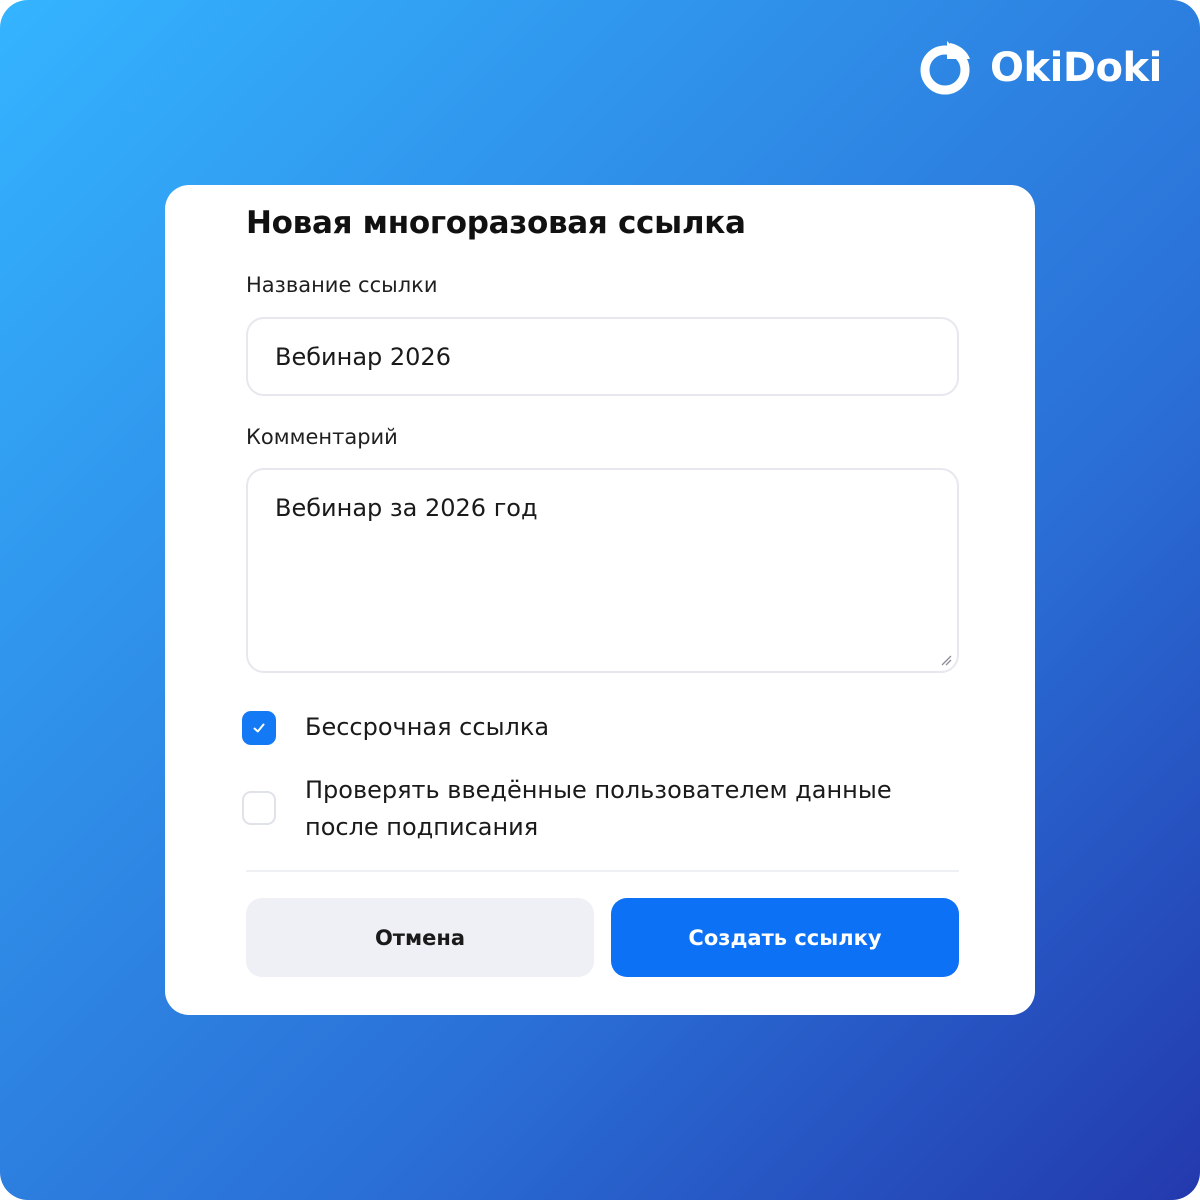 The height and width of the screenshot is (1200, 1200). What do you see at coordinates (342, 285) in the screenshot?
I see `link-name-label: Название ссылки` at bounding box center [342, 285].